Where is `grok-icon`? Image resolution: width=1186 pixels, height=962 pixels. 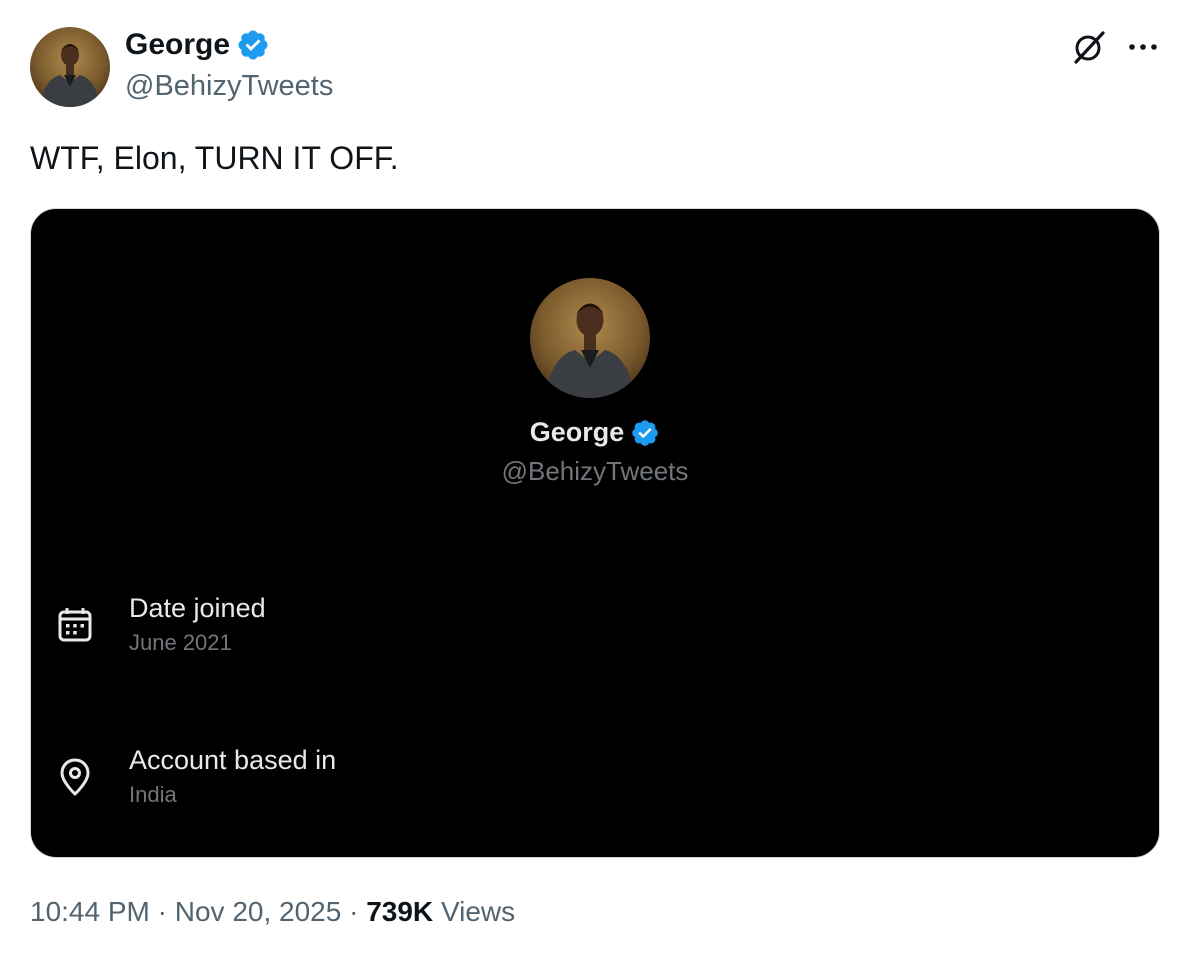 grok-icon is located at coordinates (1089, 47).